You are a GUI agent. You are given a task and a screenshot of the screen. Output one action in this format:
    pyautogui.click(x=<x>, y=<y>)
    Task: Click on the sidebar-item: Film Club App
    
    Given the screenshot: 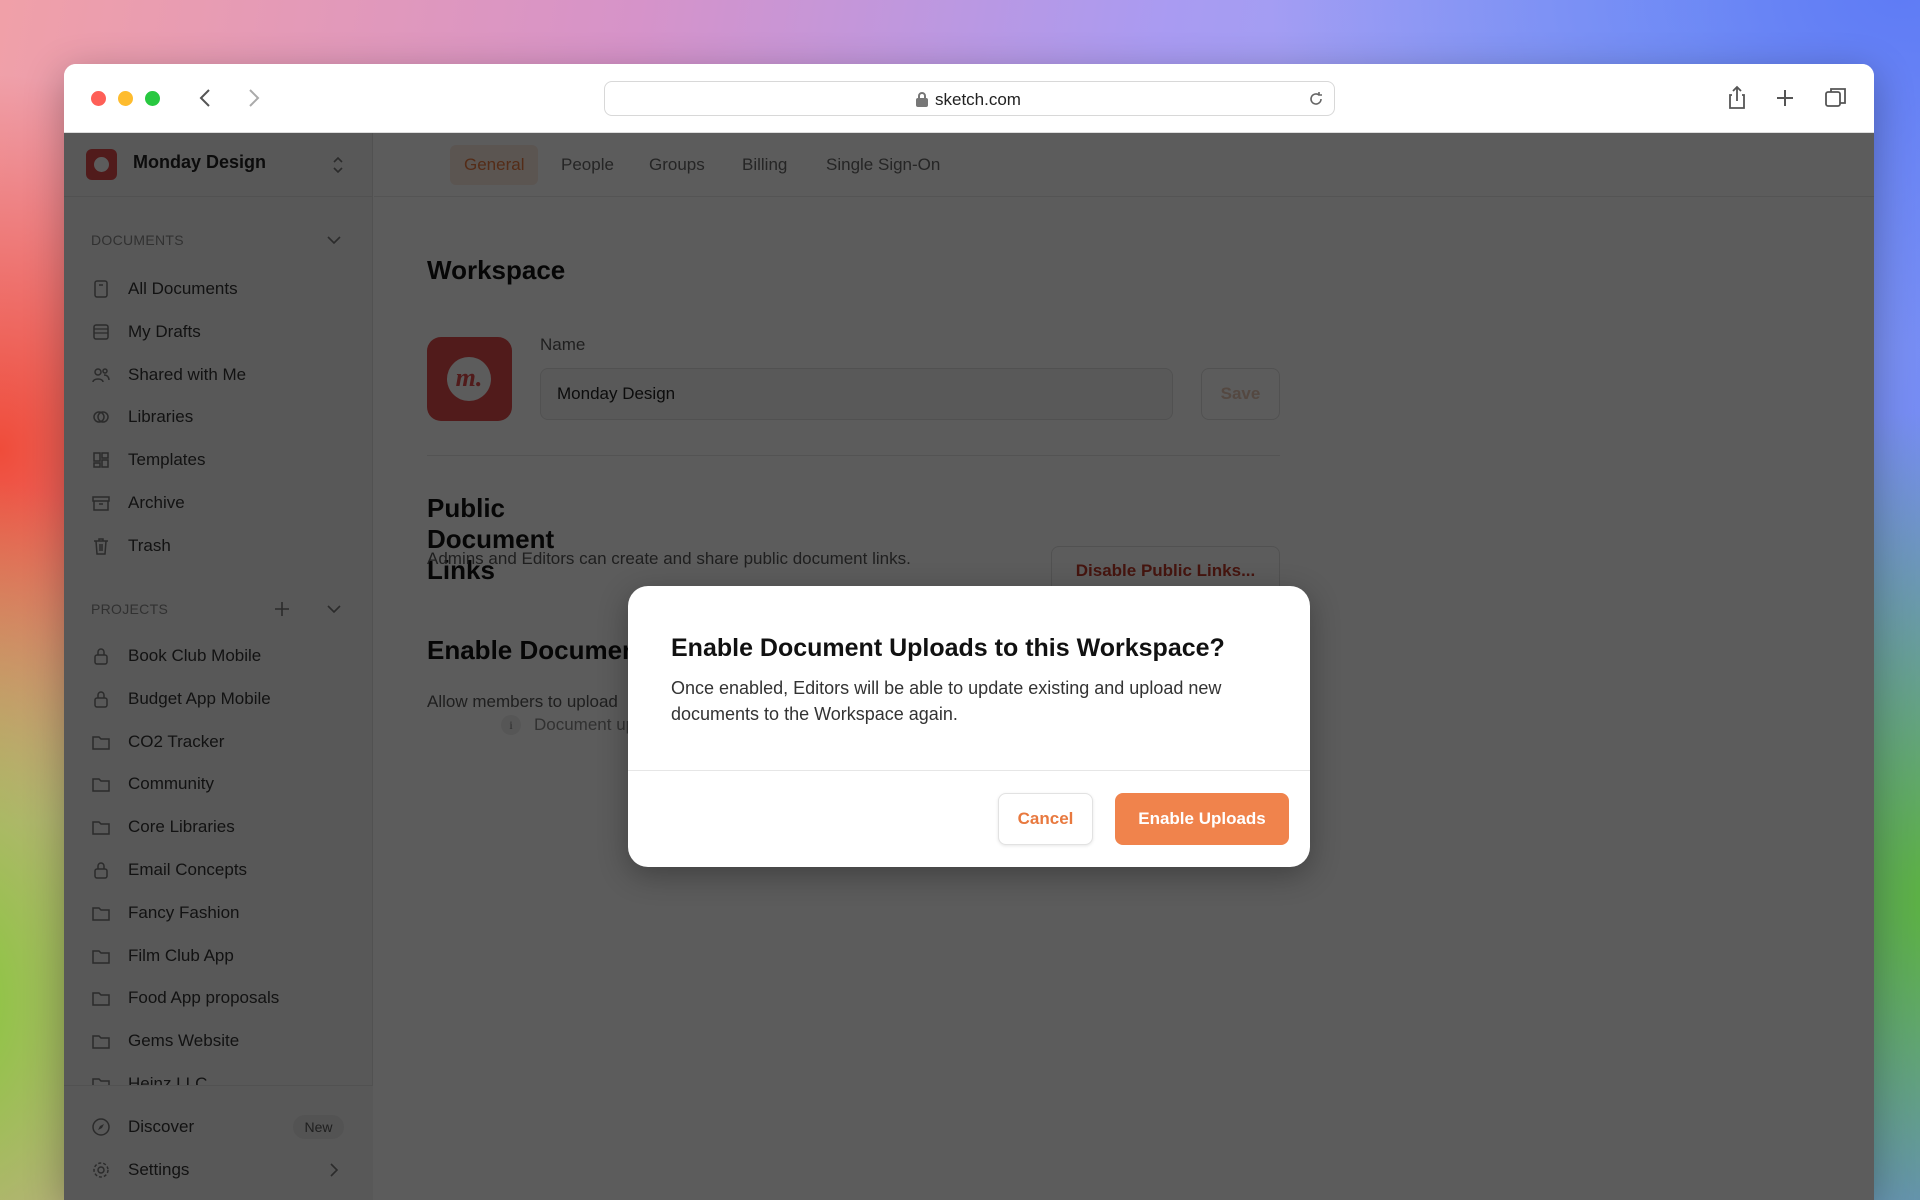 What is the action you would take?
    pyautogui.click(x=218, y=956)
    